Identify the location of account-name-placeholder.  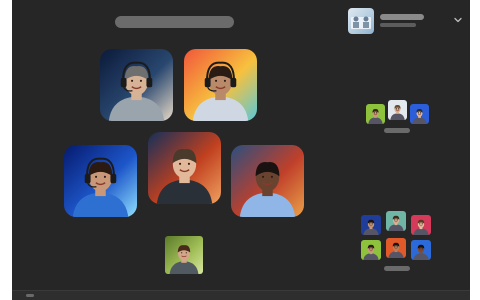
(402, 17).